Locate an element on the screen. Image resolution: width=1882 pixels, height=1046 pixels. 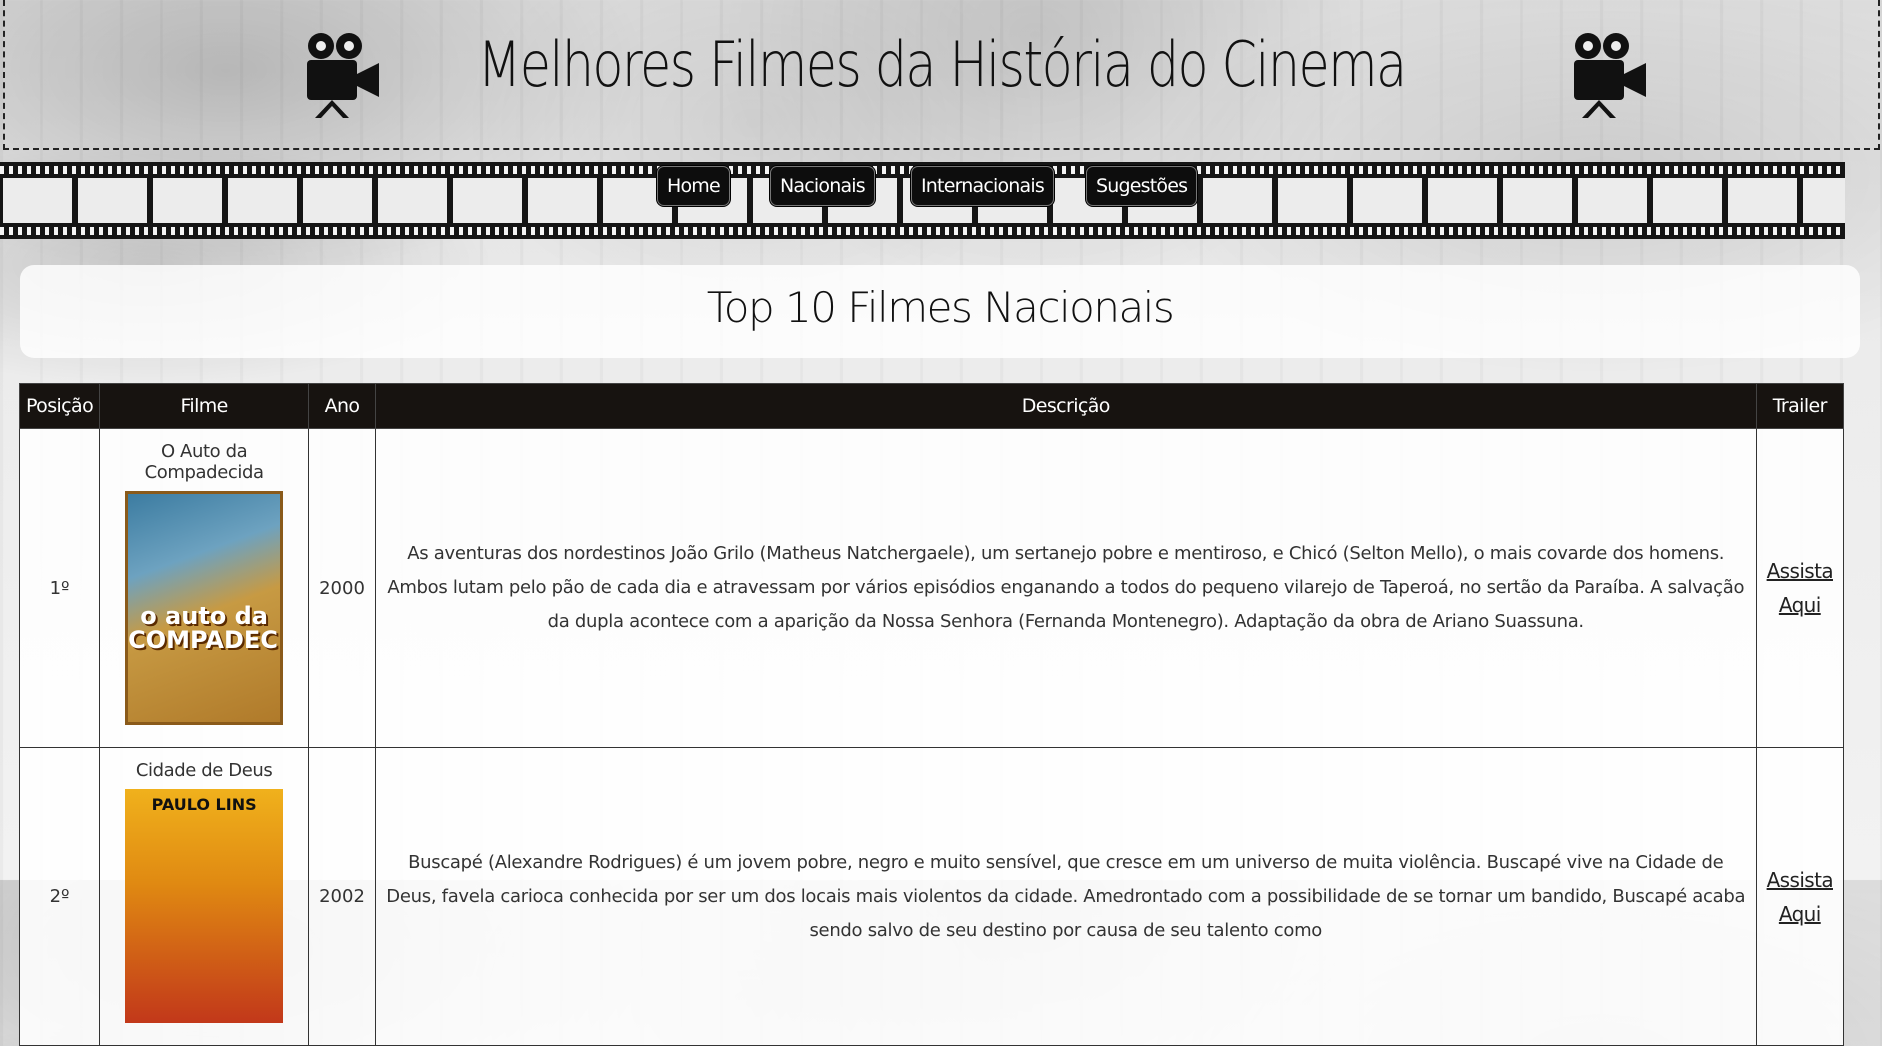
position-cell: 1º is located at coordinates (59, 588).